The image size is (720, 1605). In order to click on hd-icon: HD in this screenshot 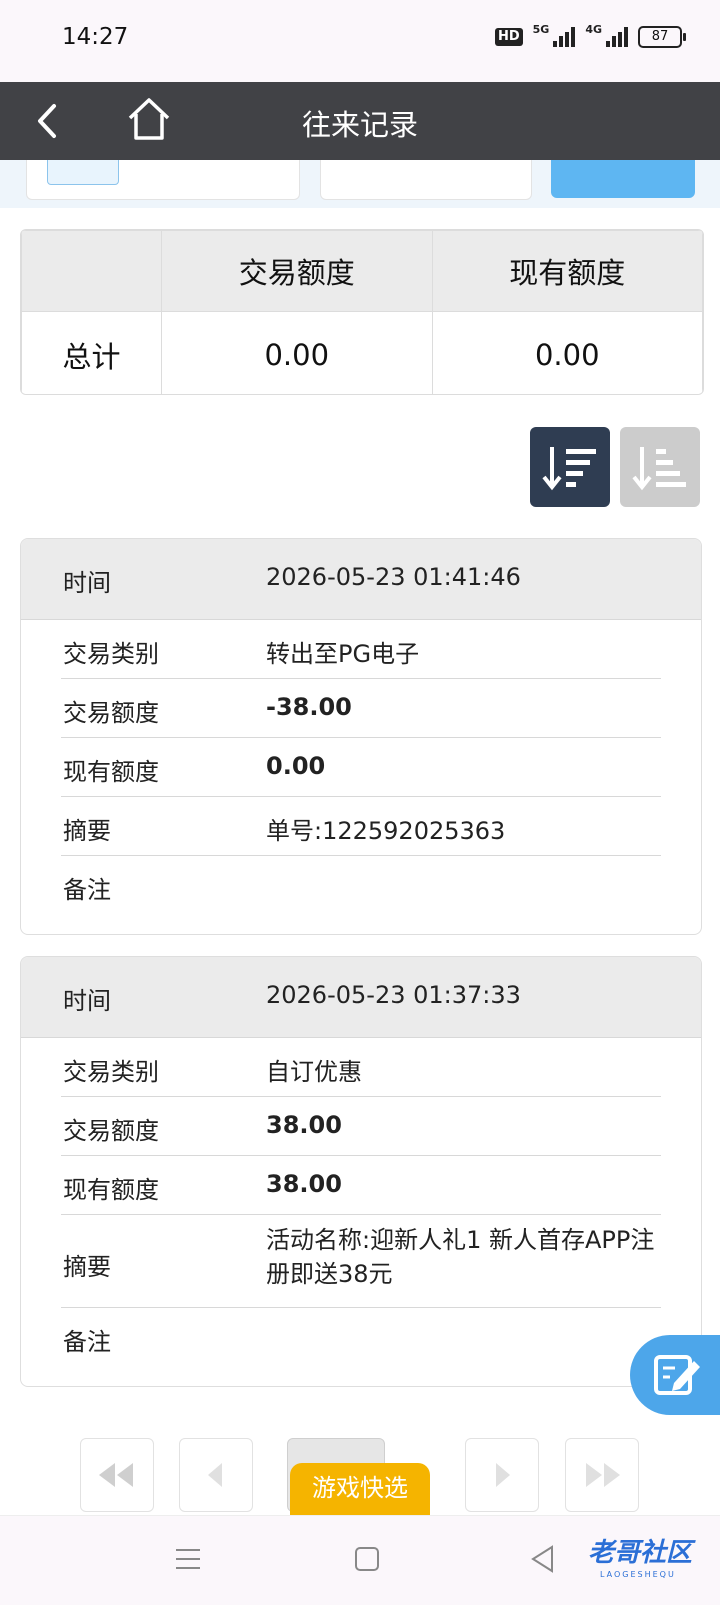, I will do `click(508, 37)`.